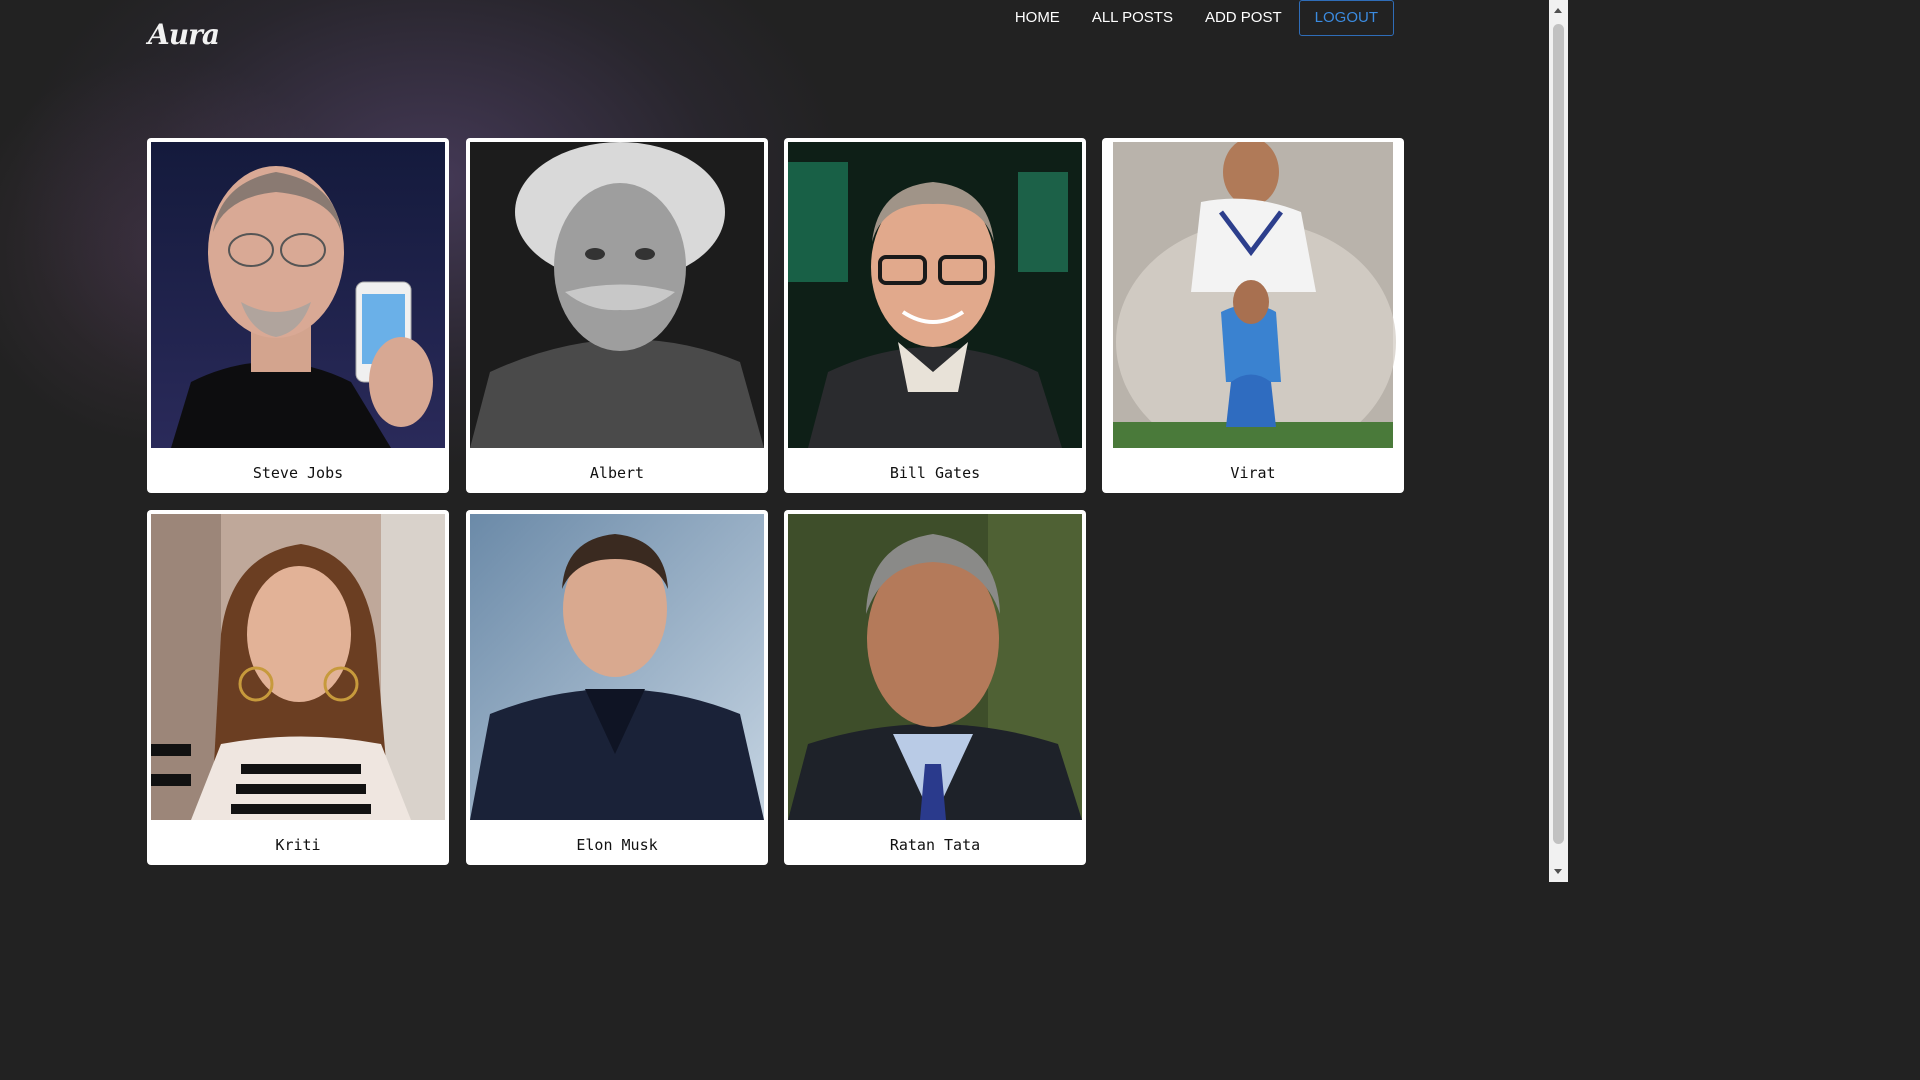 This screenshot has height=1080, width=1920. Describe the element at coordinates (298, 844) in the screenshot. I see `post-name: Kriti` at that location.